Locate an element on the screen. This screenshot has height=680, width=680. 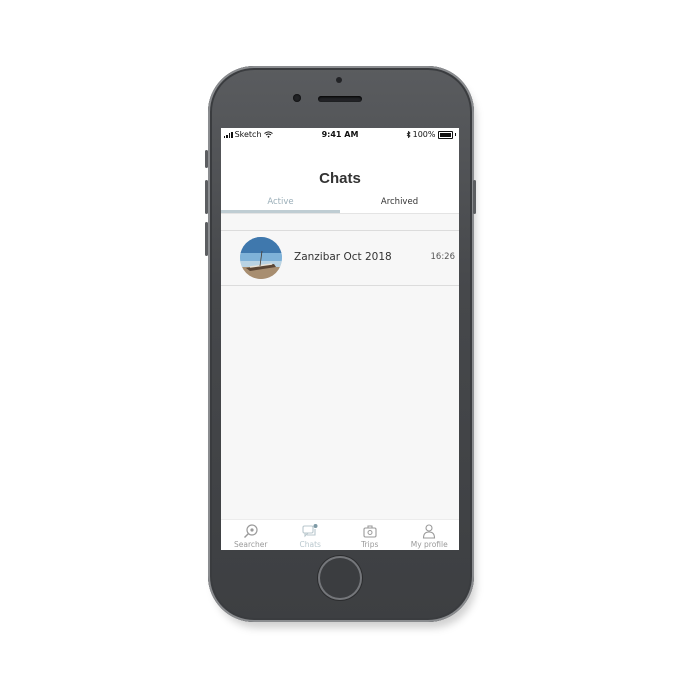
chat-list-item: Zanzibar Oct 2018 16:26 is located at coordinates (340, 258).